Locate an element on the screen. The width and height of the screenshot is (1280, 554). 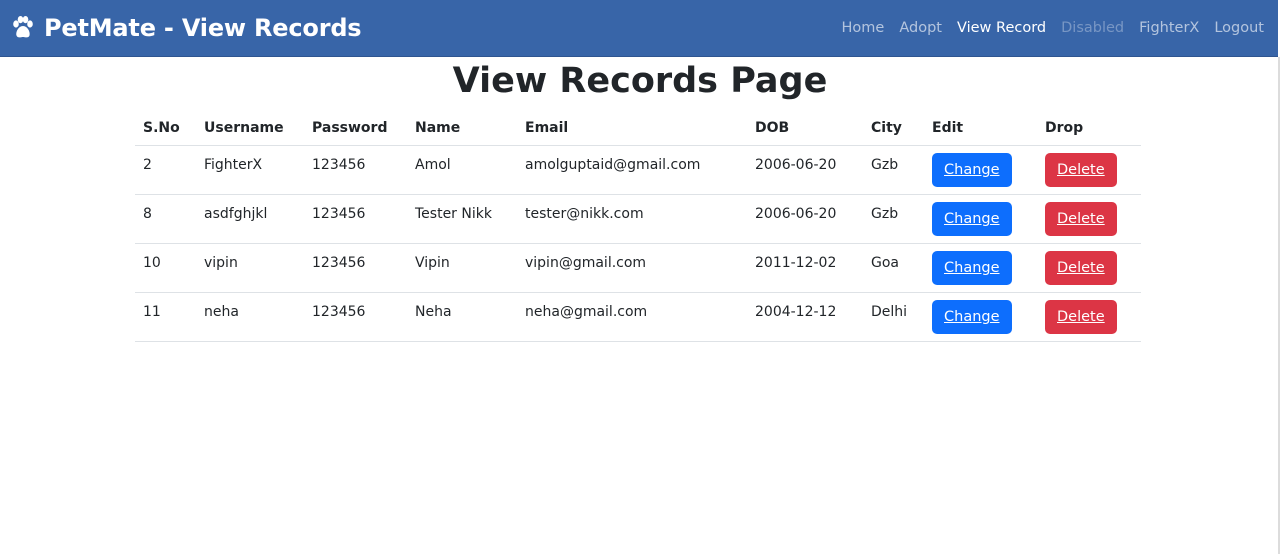
cell-name: Tester Nikk is located at coordinates (462, 219).